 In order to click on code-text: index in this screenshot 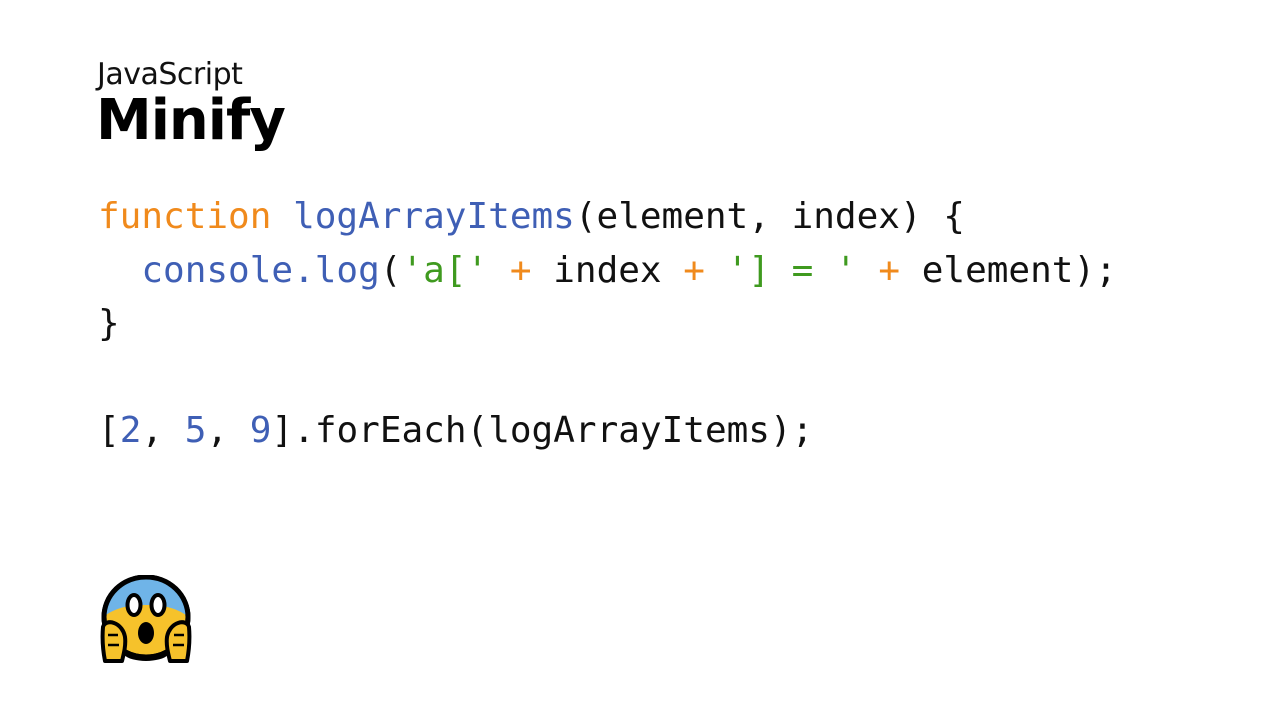, I will do `click(607, 270)`.